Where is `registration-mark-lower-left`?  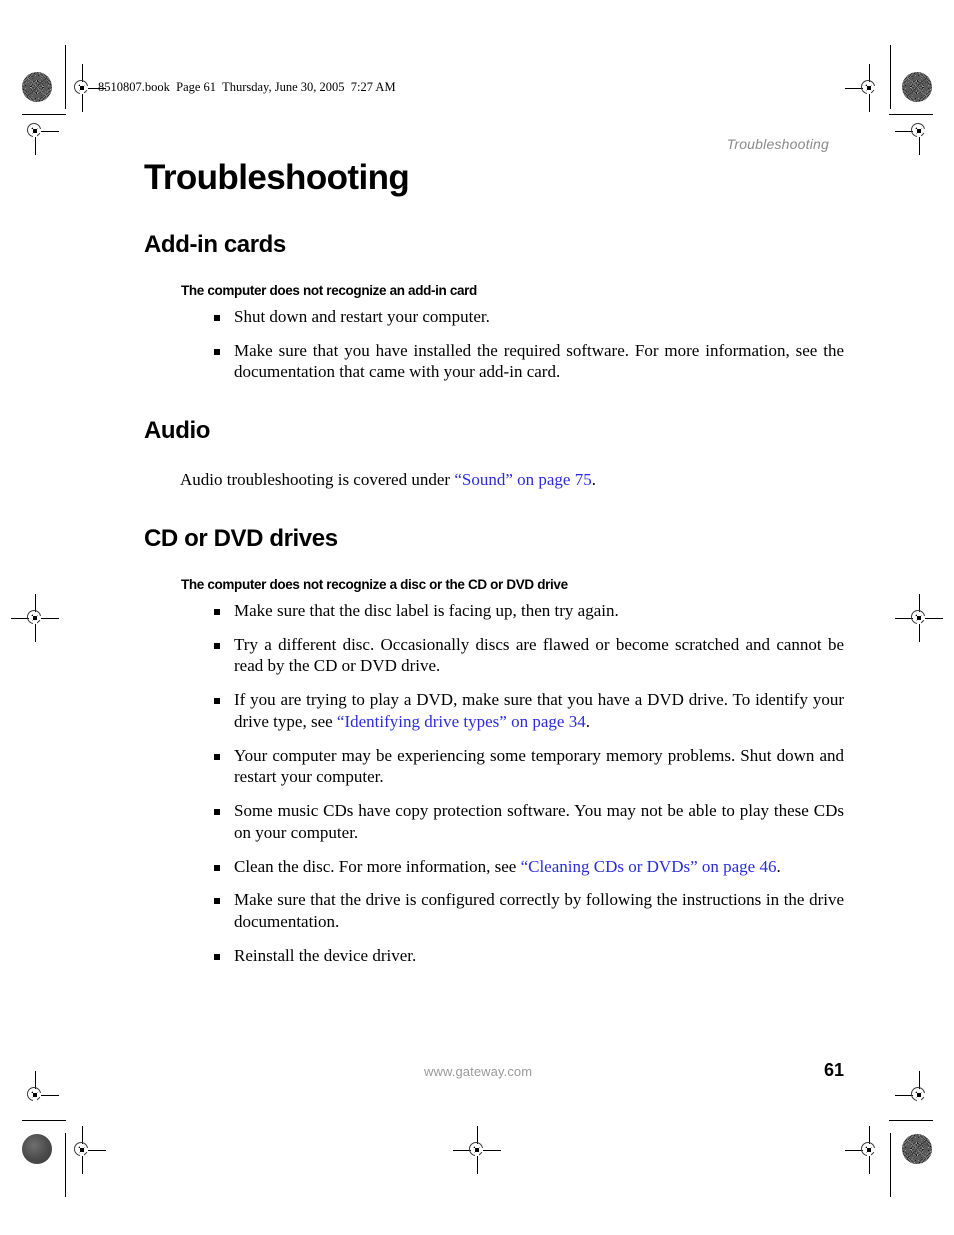 registration-mark-lower-left is located at coordinates (40, 1089).